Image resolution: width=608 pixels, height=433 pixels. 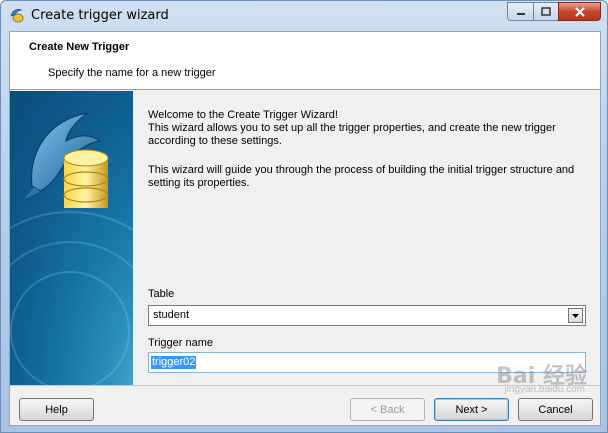 I want to click on table-label: Table, so click(x=161, y=294).